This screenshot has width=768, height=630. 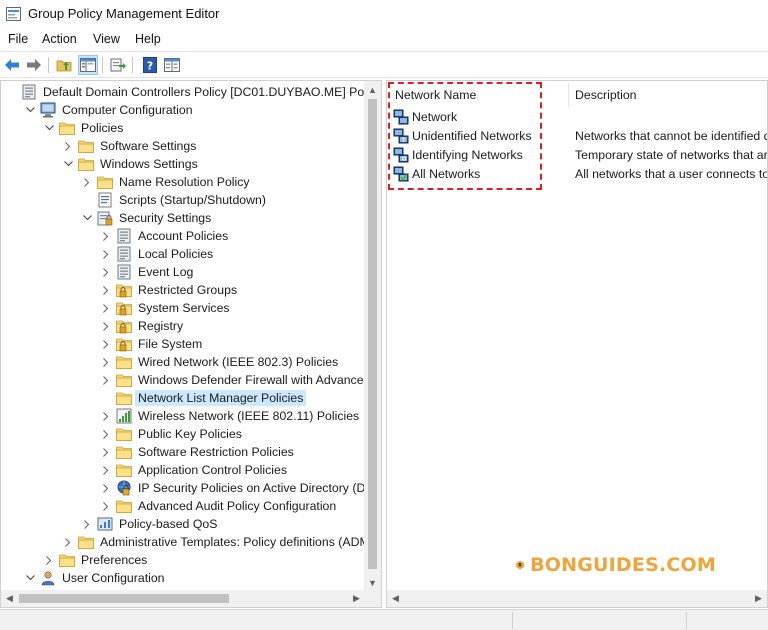 I want to click on column-header-network-name: Network Name, so click(x=435, y=95).